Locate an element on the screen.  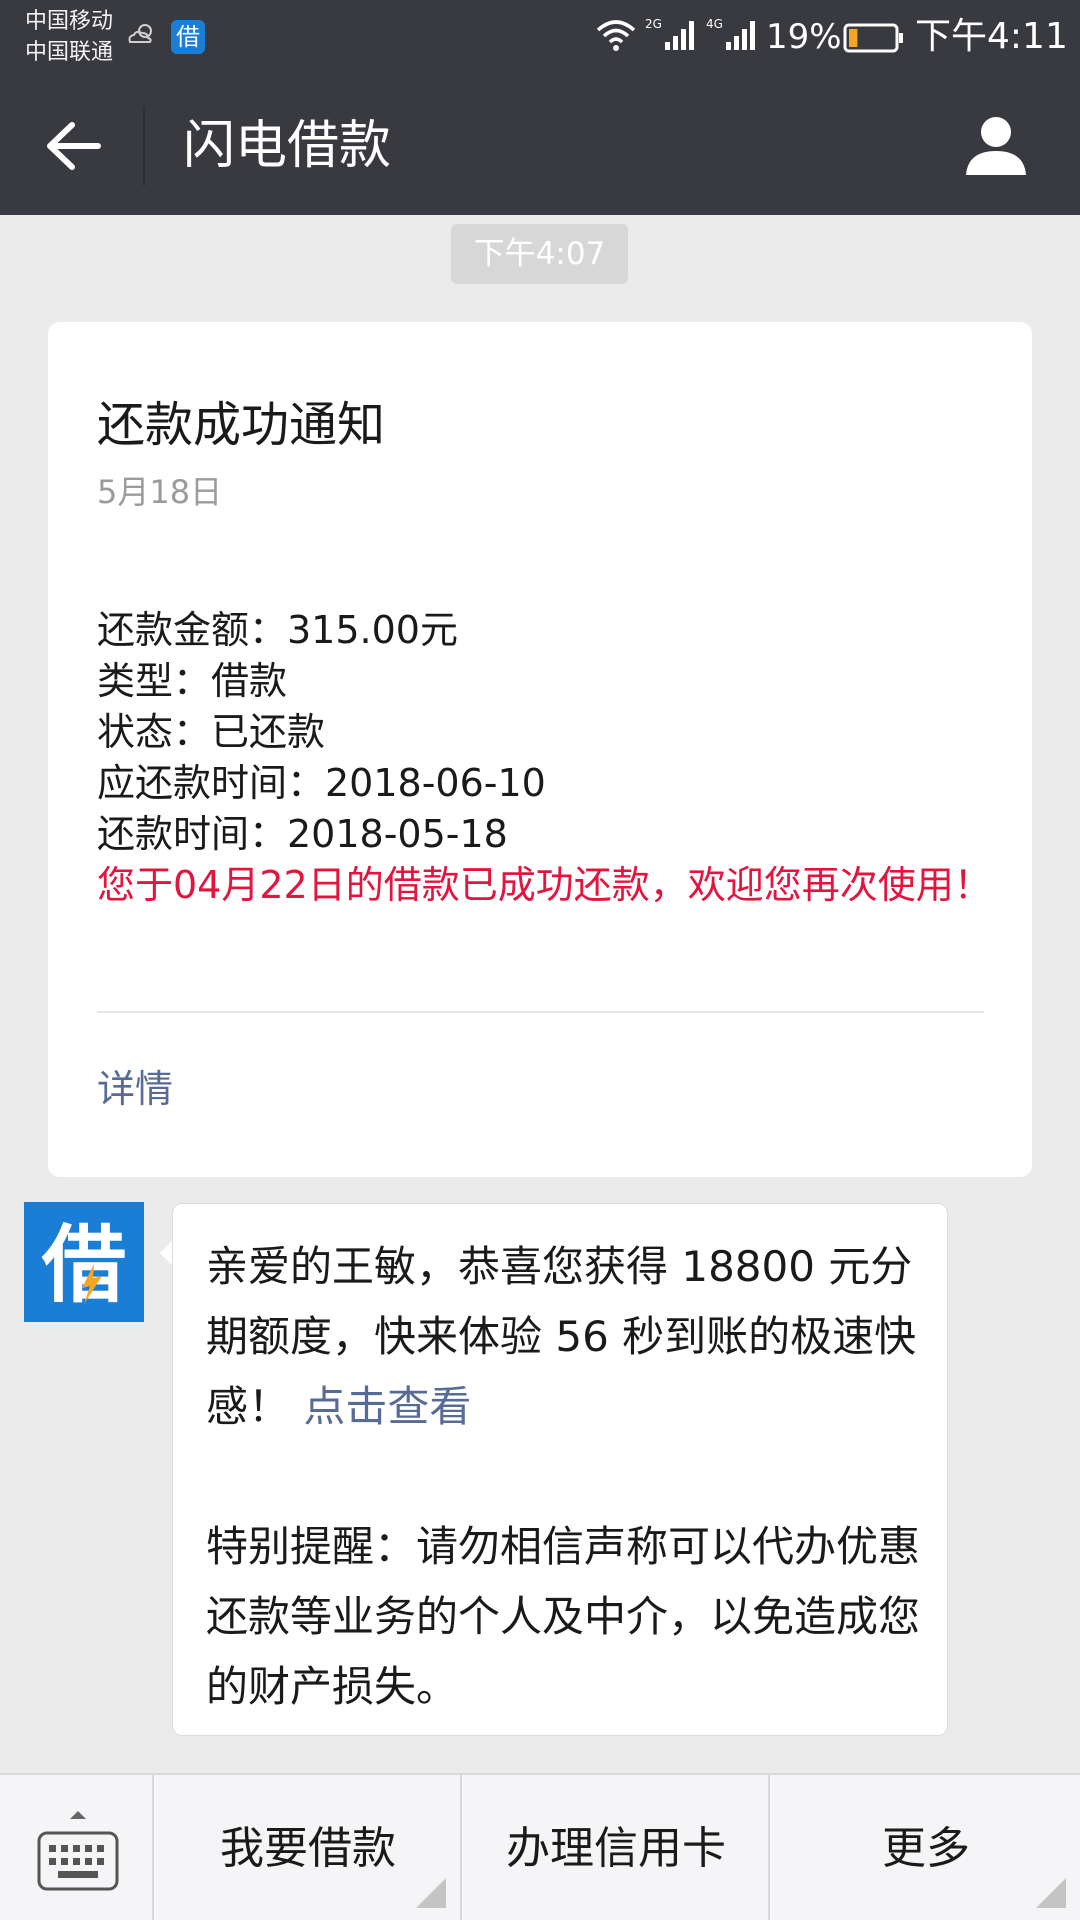
keyboard-toggle-button is located at coordinates (77, 1847).